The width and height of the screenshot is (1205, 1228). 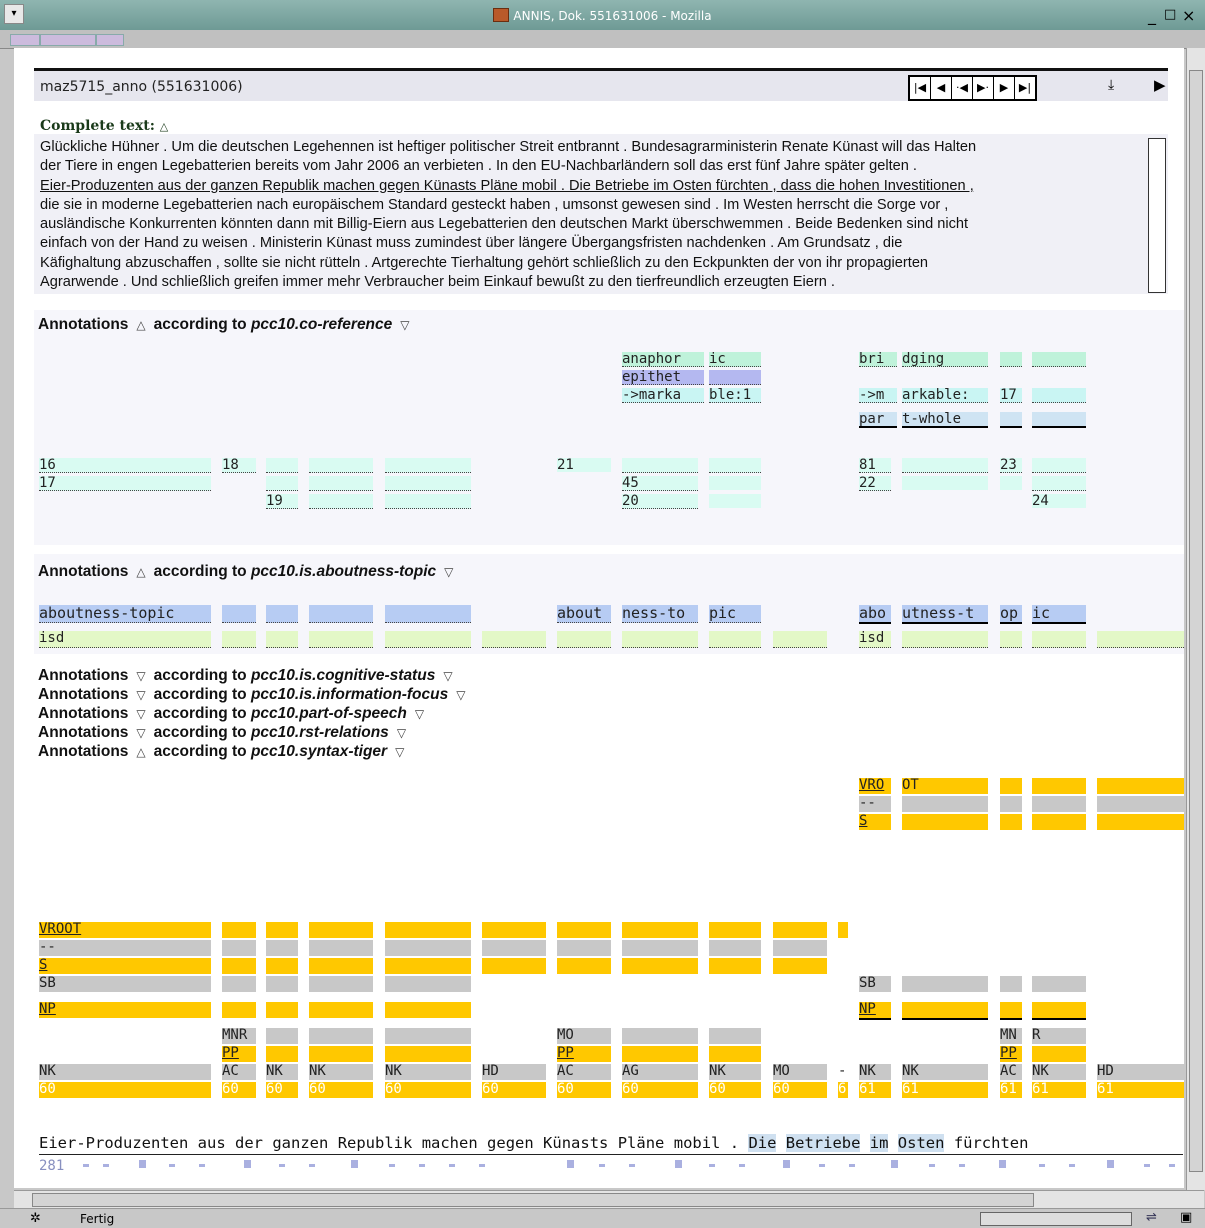 I want to click on token-highlighted: Die, so click(x=762, y=1143).